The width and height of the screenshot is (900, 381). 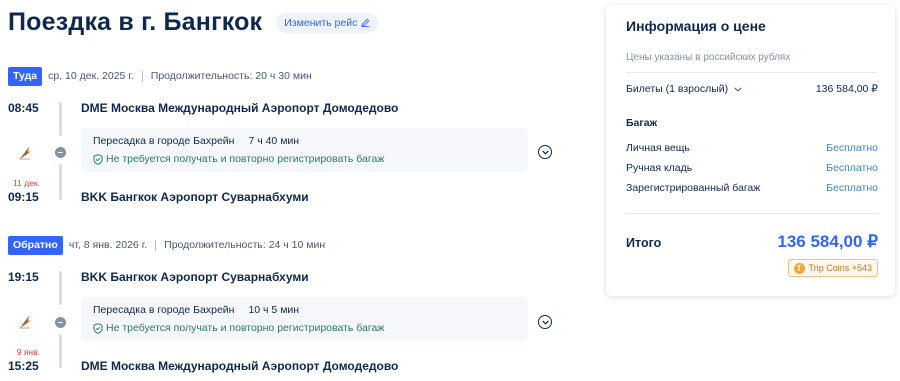 I want to click on outbound-tag: Туда, so click(x=25, y=76).